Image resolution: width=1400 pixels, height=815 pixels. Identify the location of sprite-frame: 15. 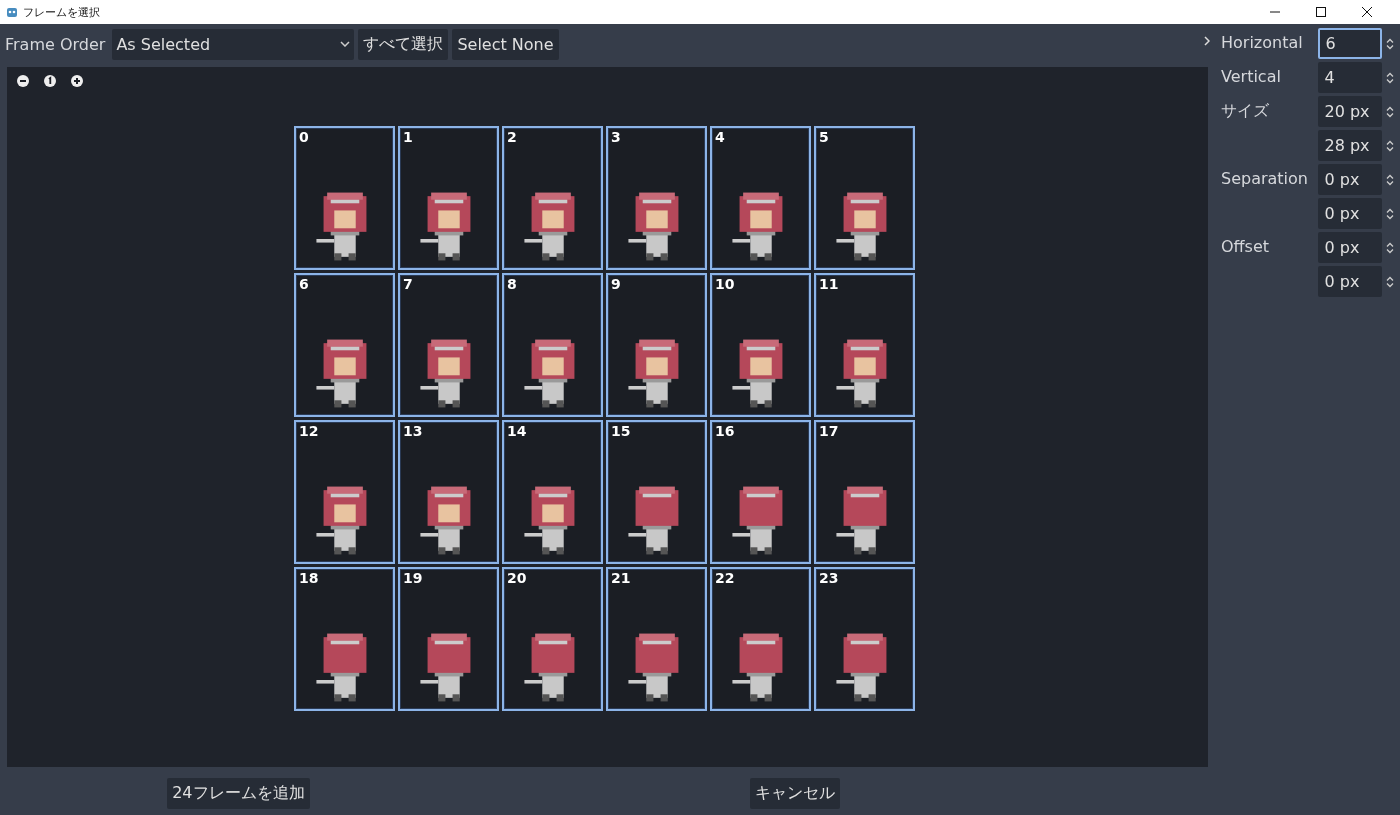
(656, 492).